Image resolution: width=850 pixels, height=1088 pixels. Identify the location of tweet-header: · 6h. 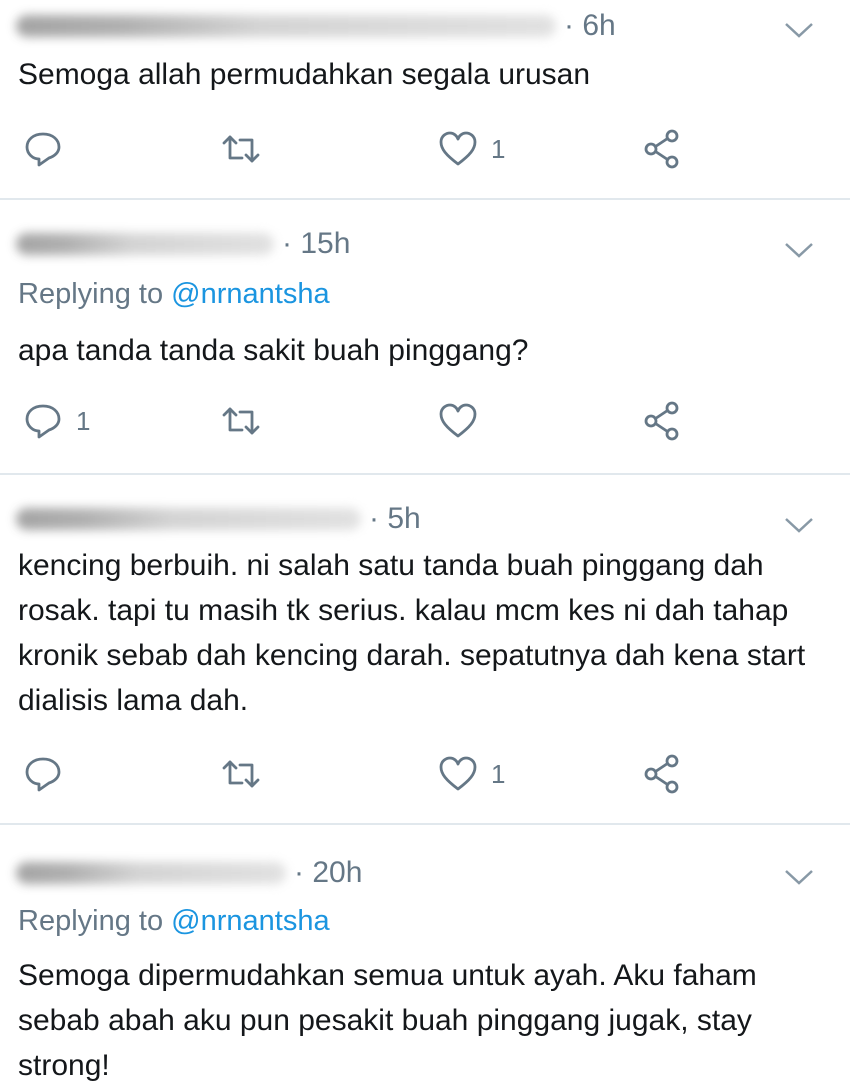
(316, 26).